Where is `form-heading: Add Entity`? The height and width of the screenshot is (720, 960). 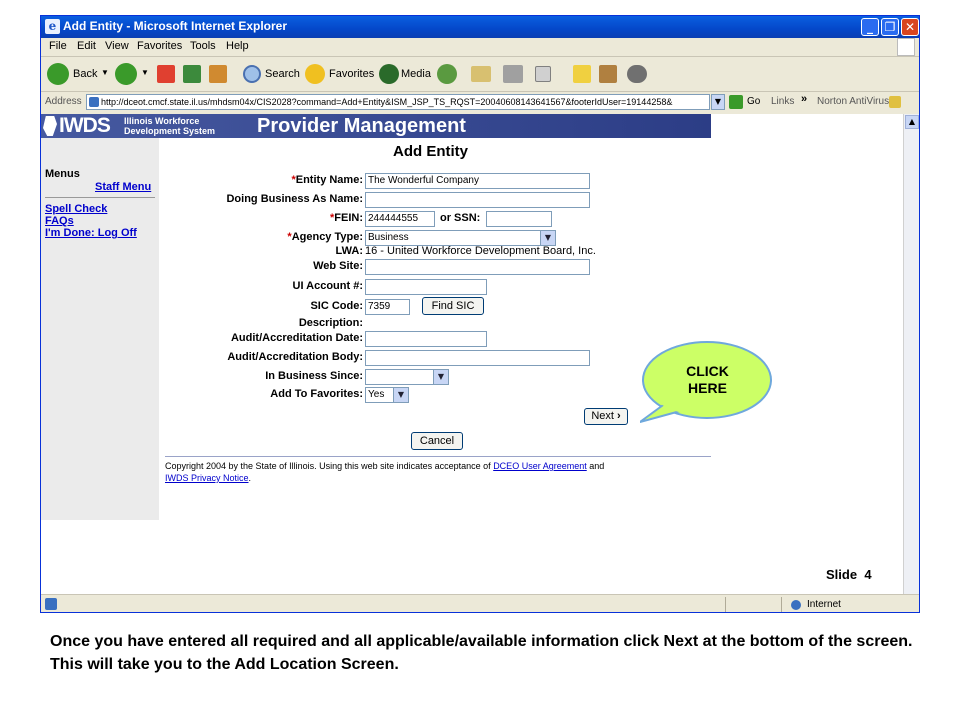 form-heading: Add Entity is located at coordinates (430, 151).